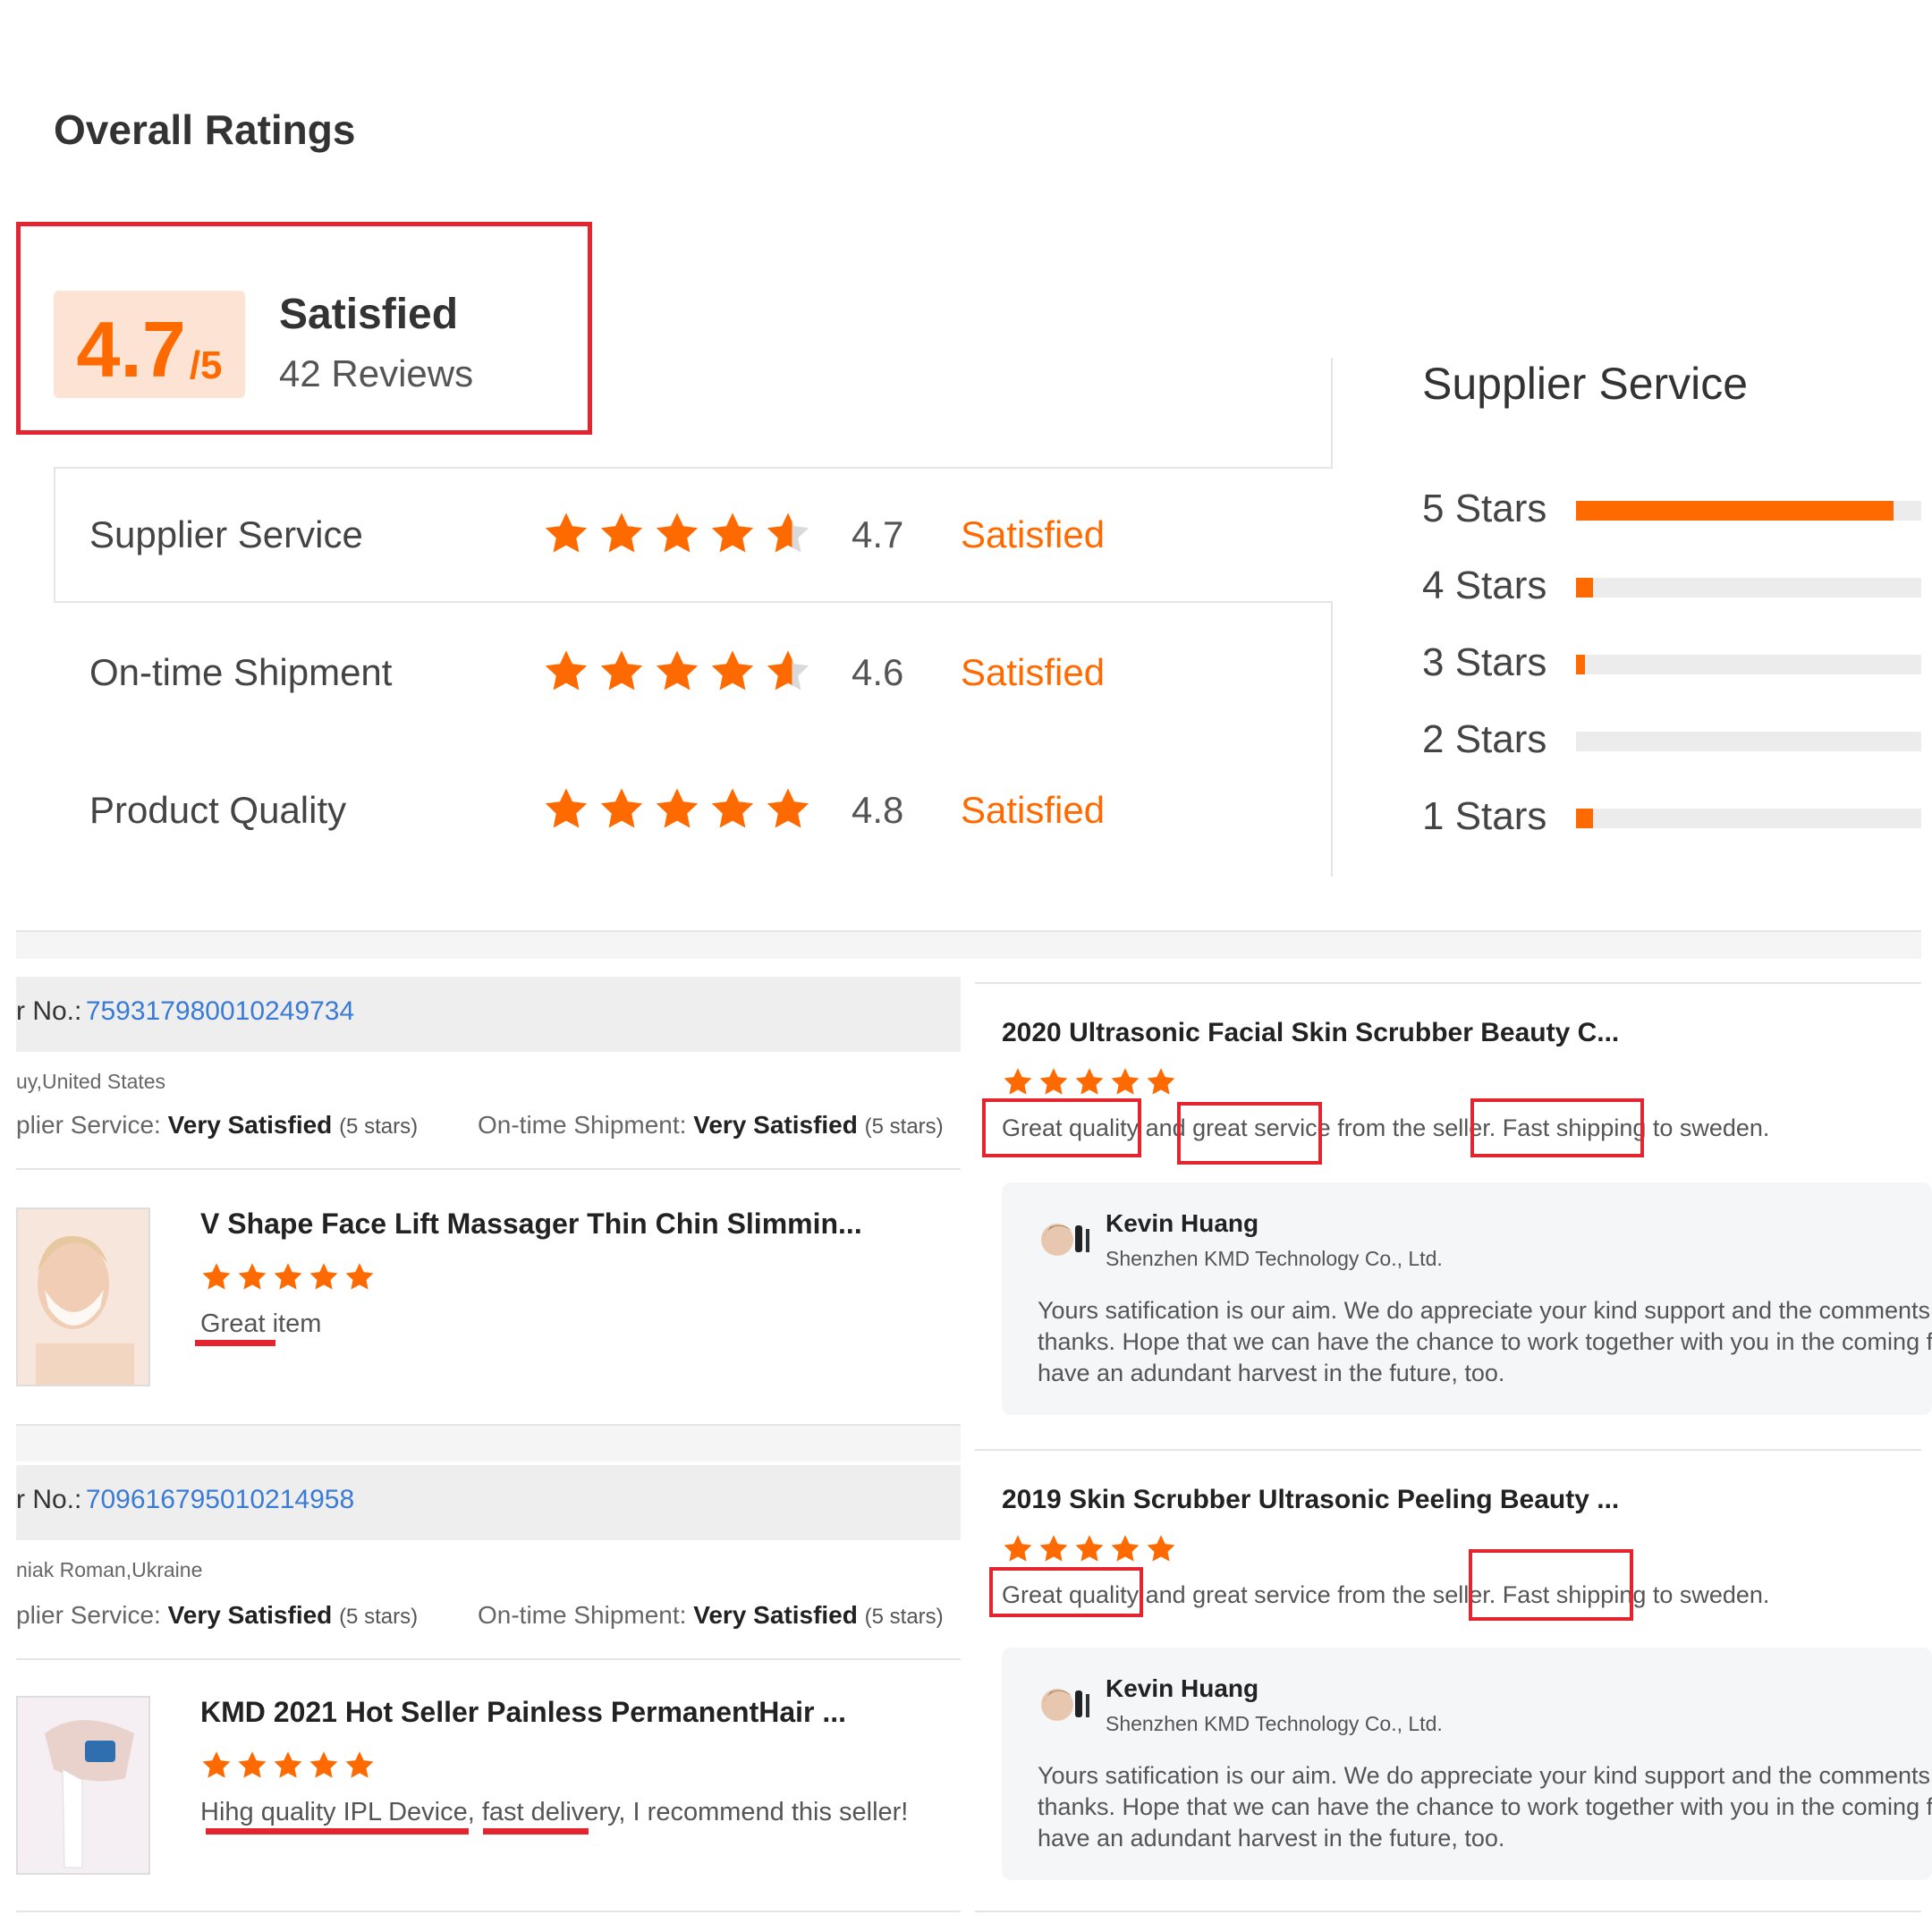  Describe the element at coordinates (878, 810) in the screenshot. I see `category-value-product-quality: 4.8` at that location.